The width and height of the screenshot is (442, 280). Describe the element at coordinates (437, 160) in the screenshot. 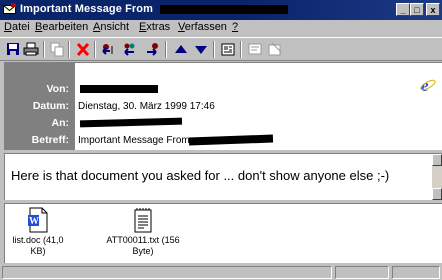

I see `scroll-up-button` at that location.